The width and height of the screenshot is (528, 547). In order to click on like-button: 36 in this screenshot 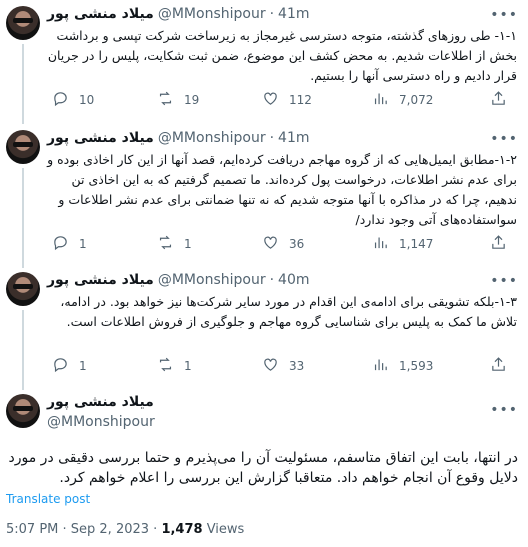, I will do `click(283, 244)`.